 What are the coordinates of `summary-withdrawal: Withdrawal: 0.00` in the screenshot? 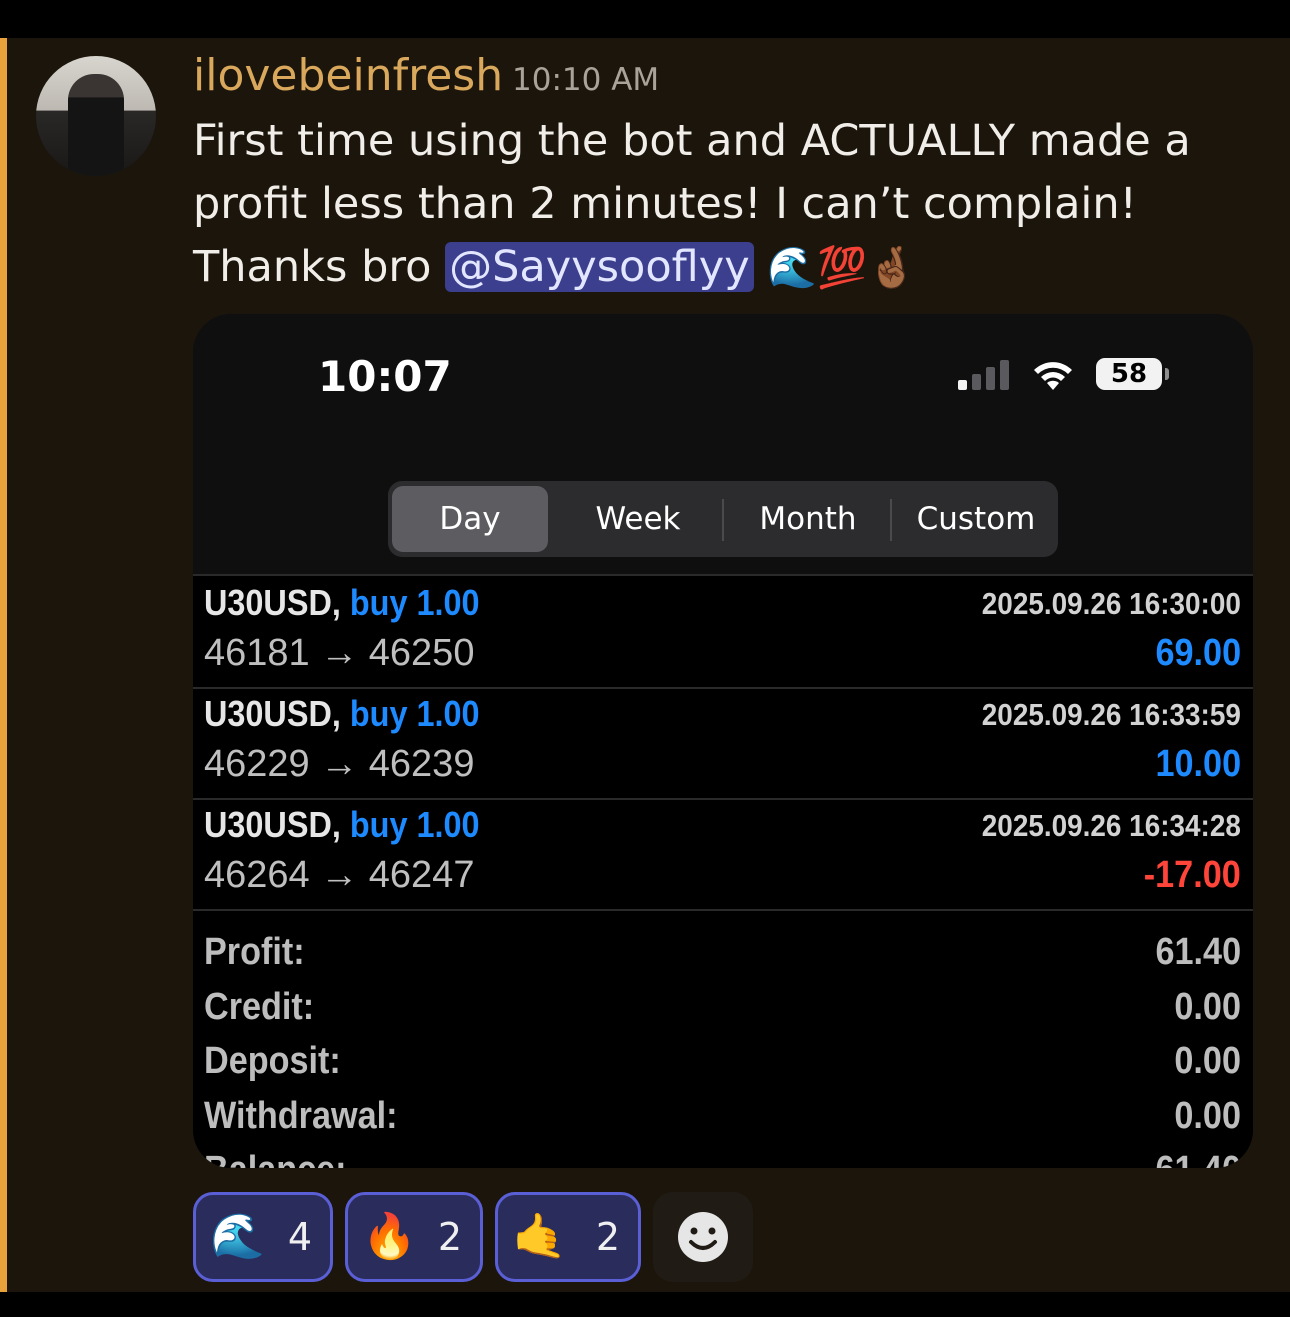 It's located at (722, 1122).